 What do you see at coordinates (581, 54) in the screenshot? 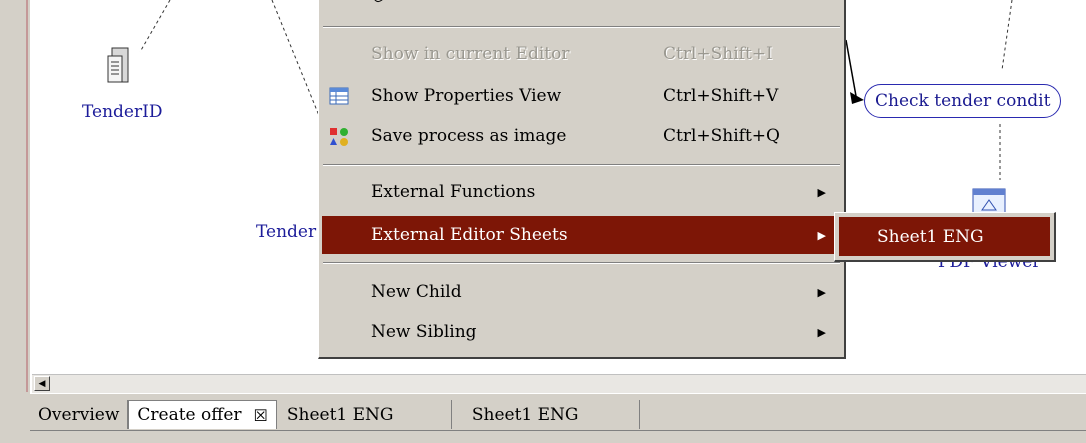
I see `menu-item-show-in-current-editor: Show in current Editor Ctrl+Shift+I` at bounding box center [581, 54].